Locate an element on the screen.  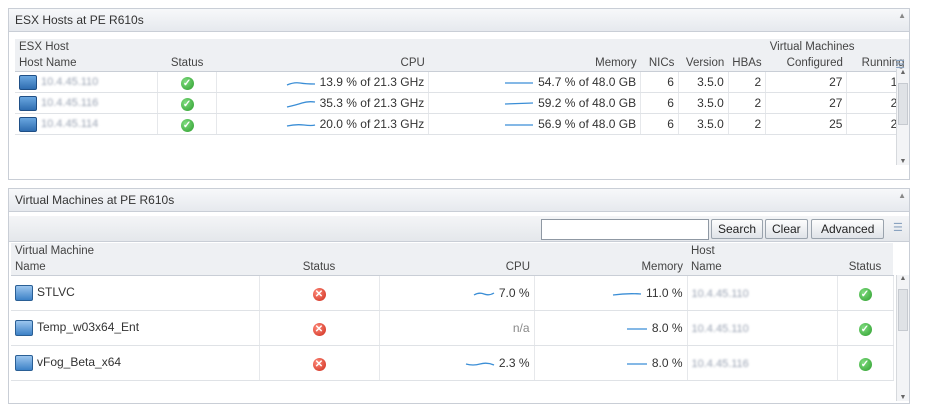
memory-value: 54.7 % of 48.0 GB is located at coordinates (587, 82).